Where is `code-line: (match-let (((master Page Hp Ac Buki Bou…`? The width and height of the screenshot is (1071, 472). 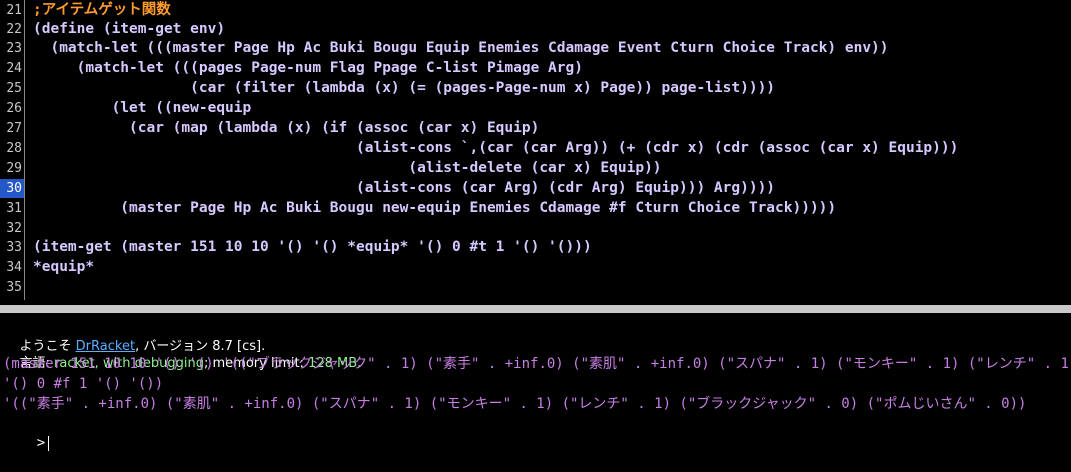 code-line: (match-let (((master Page Hp Ac Buki Bou… is located at coordinates (460, 48).